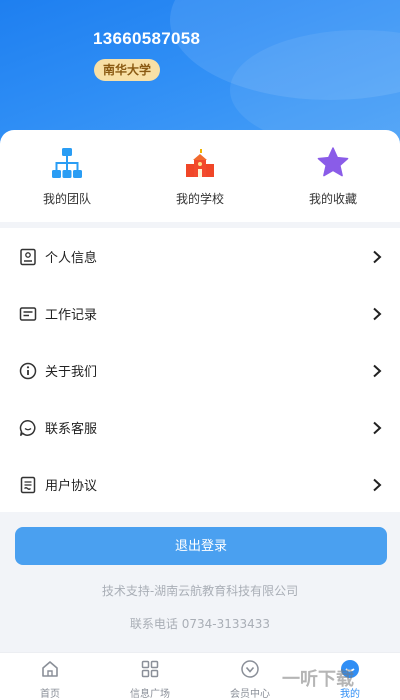  I want to click on menu-item-personal-info: 个人信息, so click(200, 256).